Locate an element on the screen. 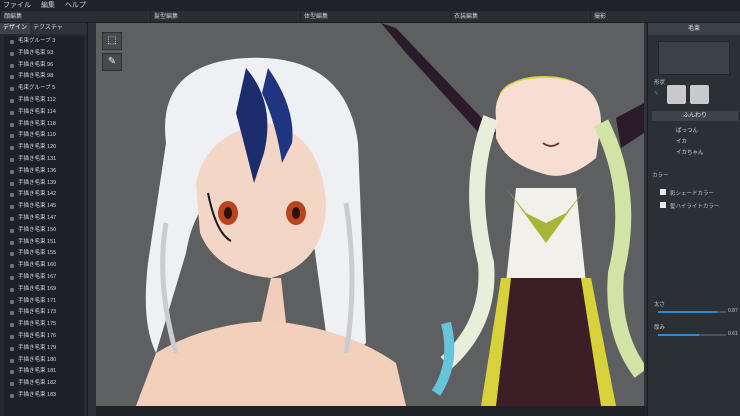 The width and height of the screenshot is (740, 416). tab-body: 体型編集 is located at coordinates (375, 17).